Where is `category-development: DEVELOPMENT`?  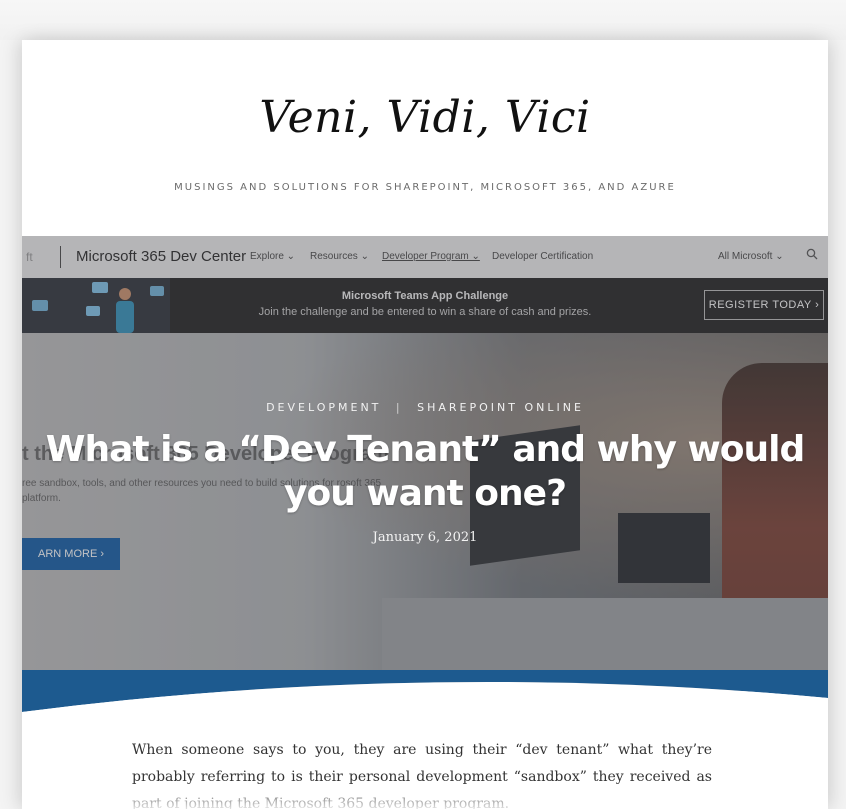 category-development: DEVELOPMENT is located at coordinates (323, 407).